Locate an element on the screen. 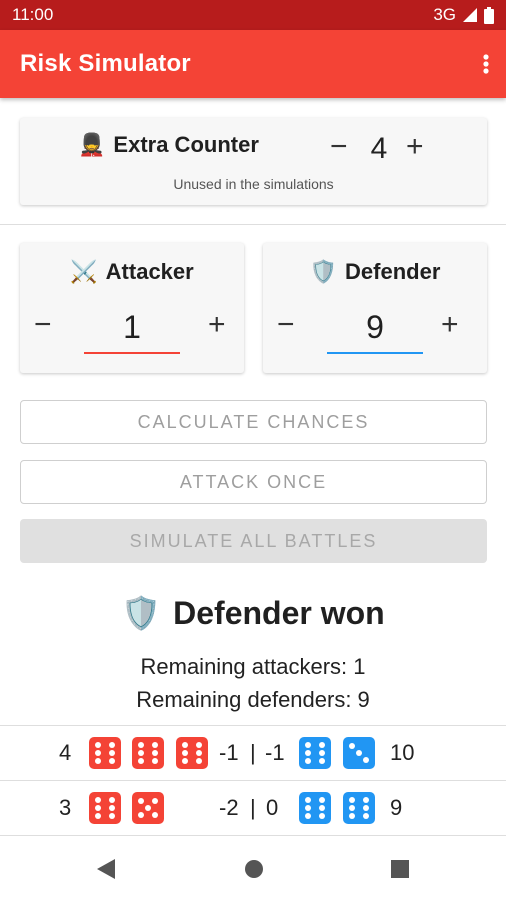  battery-icon is located at coordinates (489, 15).